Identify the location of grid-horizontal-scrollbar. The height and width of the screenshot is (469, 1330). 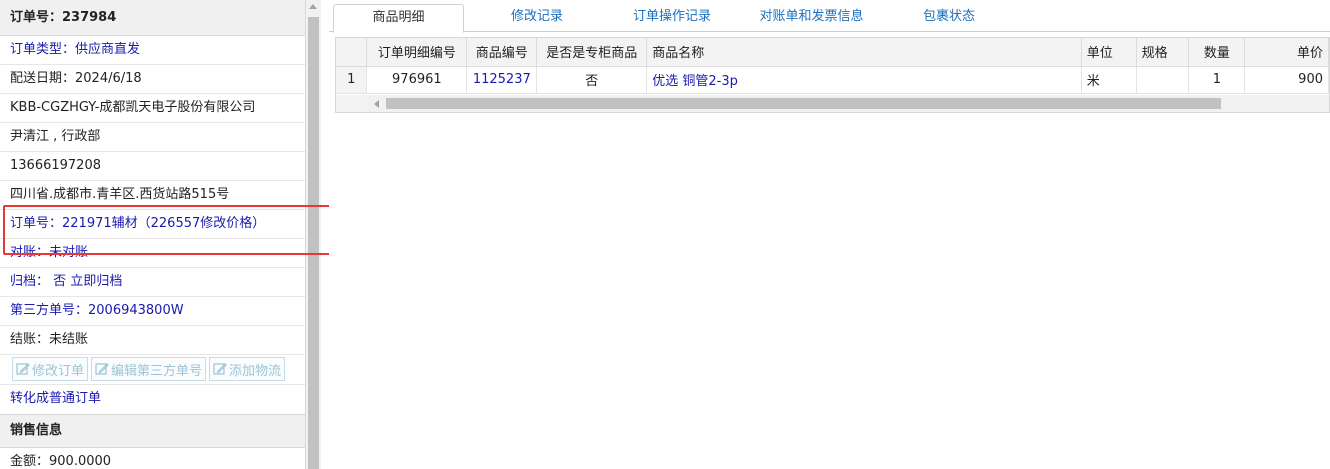
(832, 103).